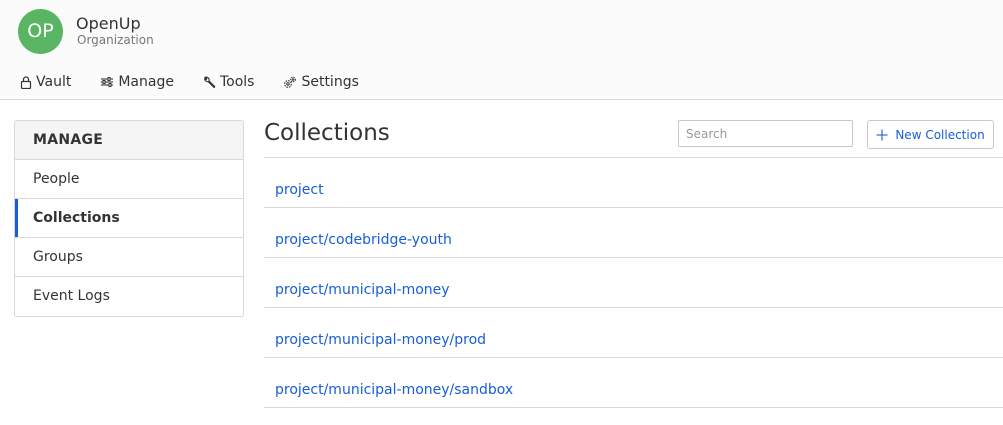  I want to click on sliders-icon, so click(107, 82).